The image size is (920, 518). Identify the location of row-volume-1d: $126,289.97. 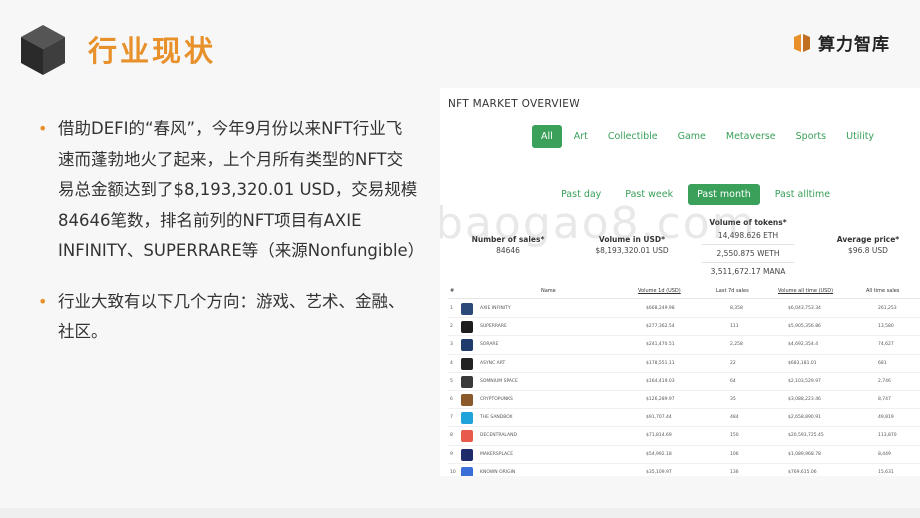
(660, 399).